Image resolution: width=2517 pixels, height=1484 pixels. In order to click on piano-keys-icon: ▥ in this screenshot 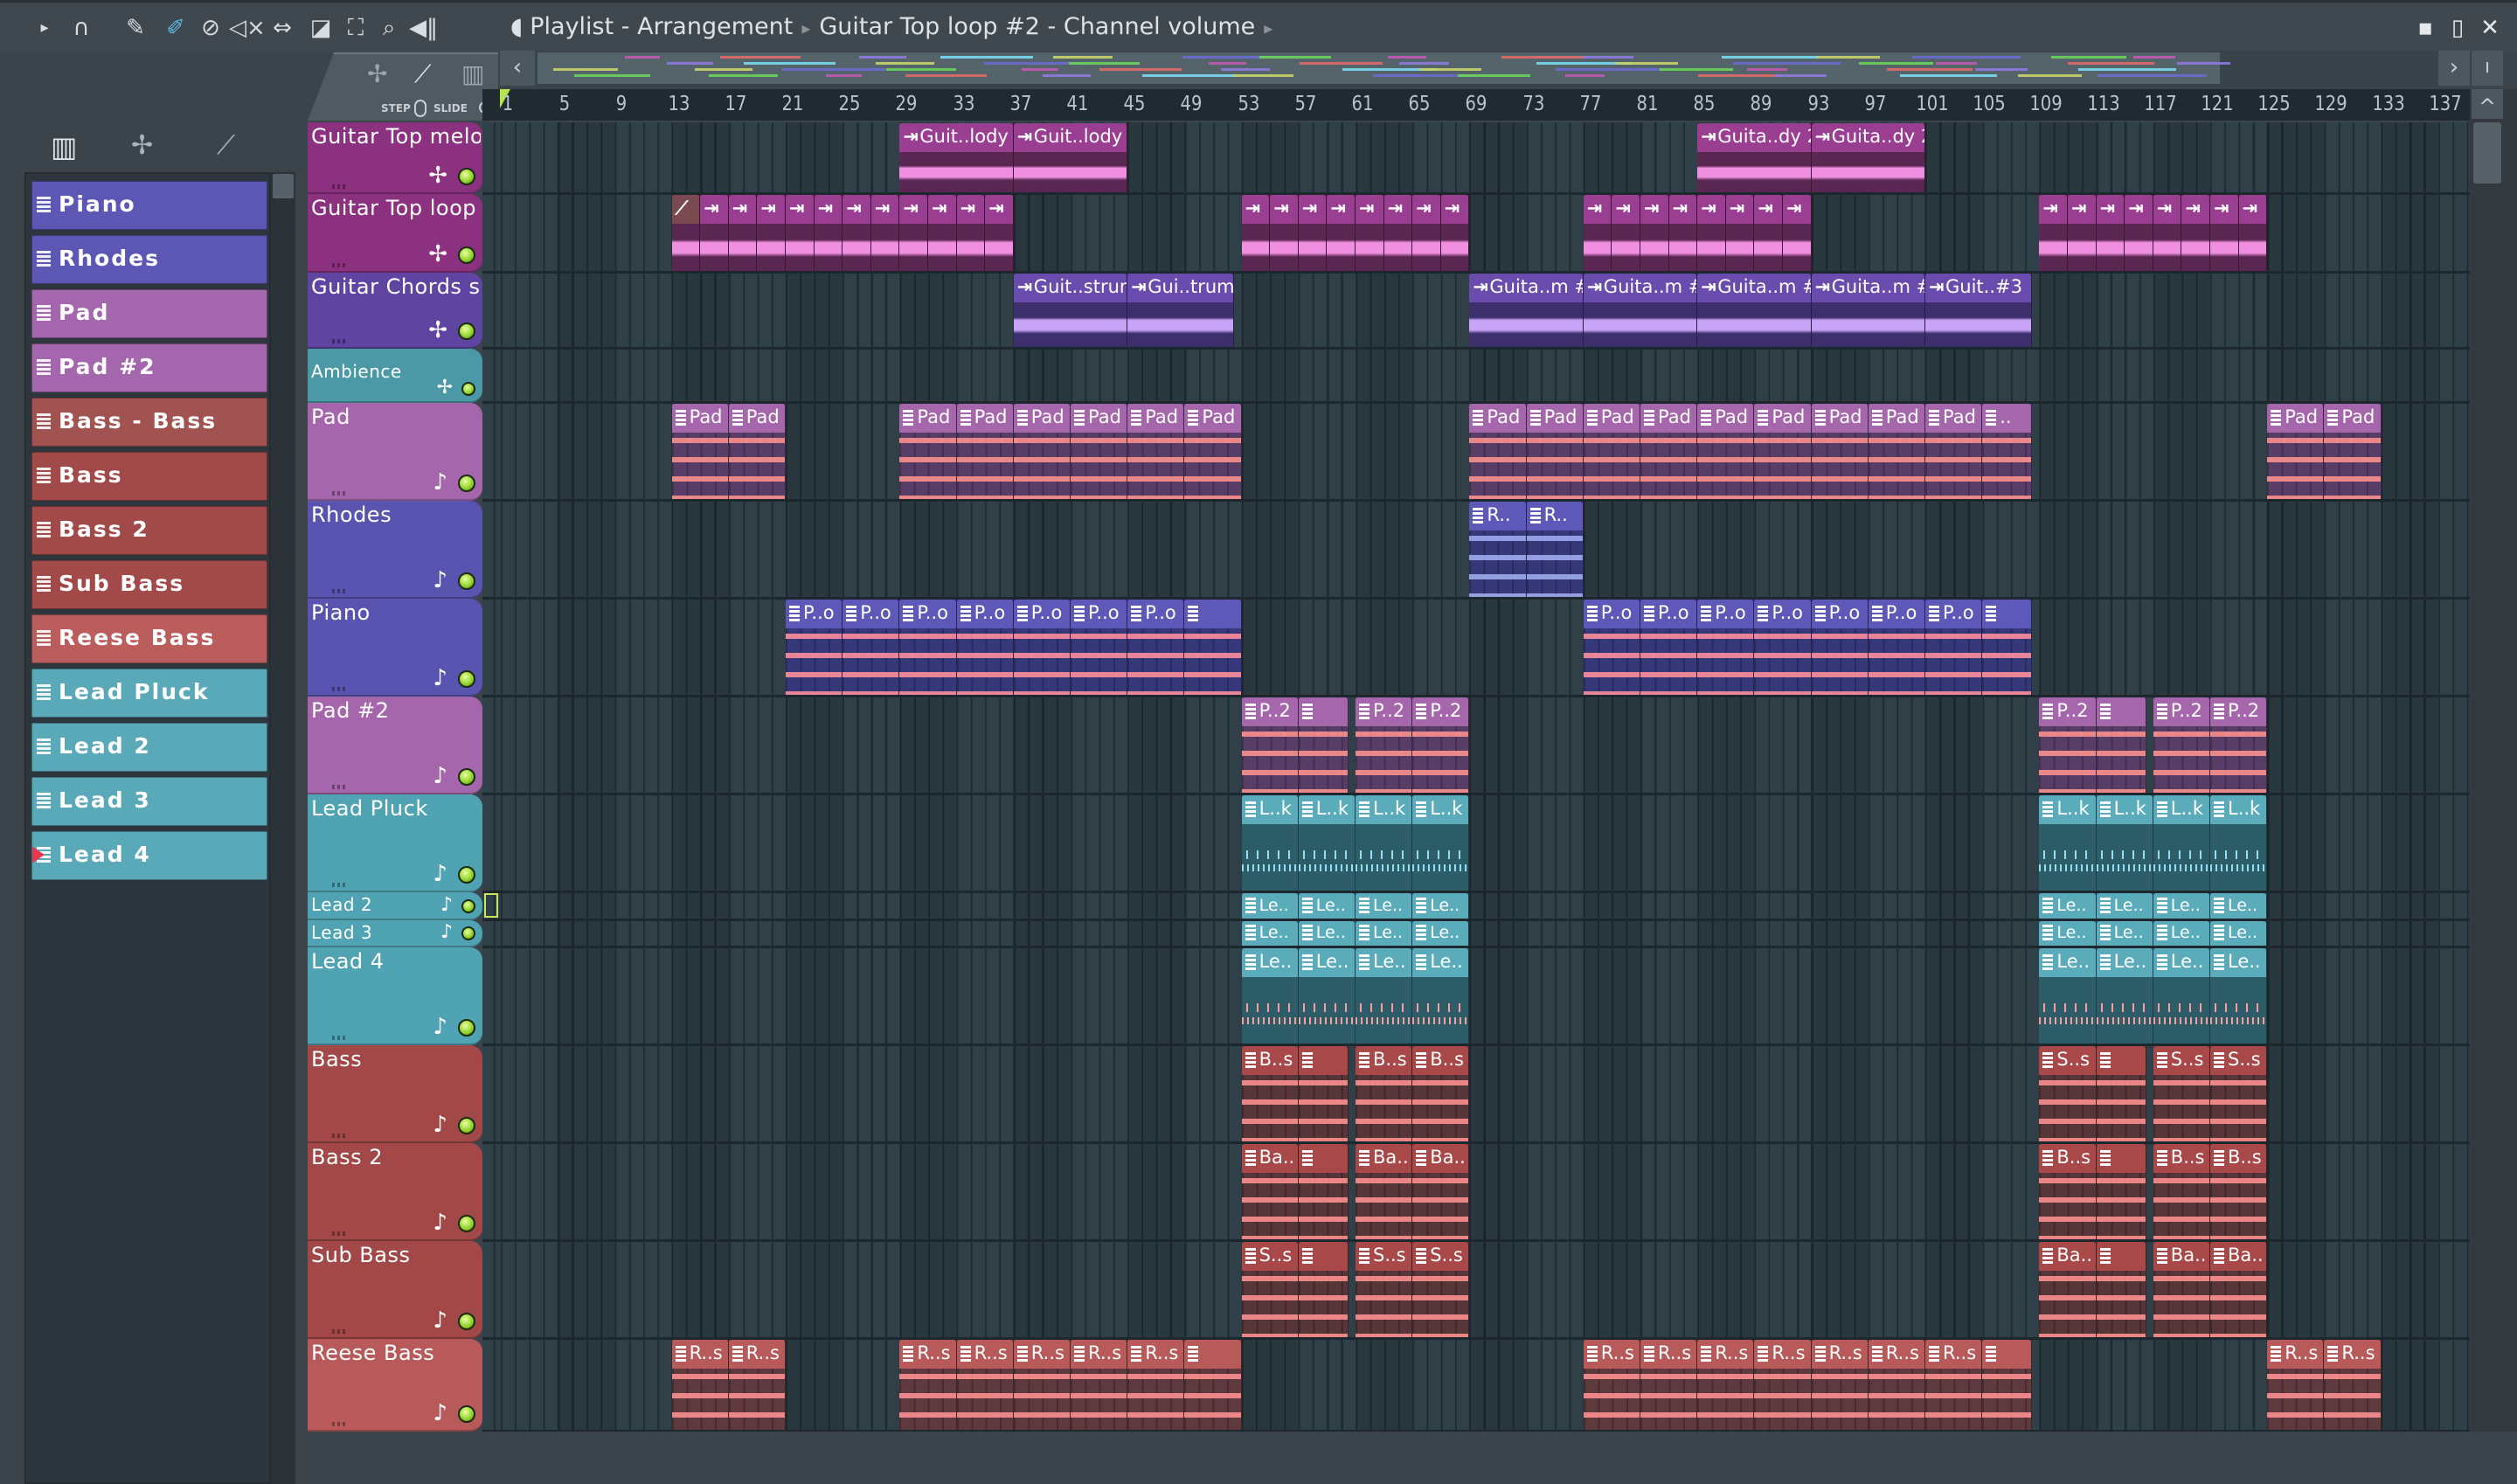, I will do `click(64, 146)`.